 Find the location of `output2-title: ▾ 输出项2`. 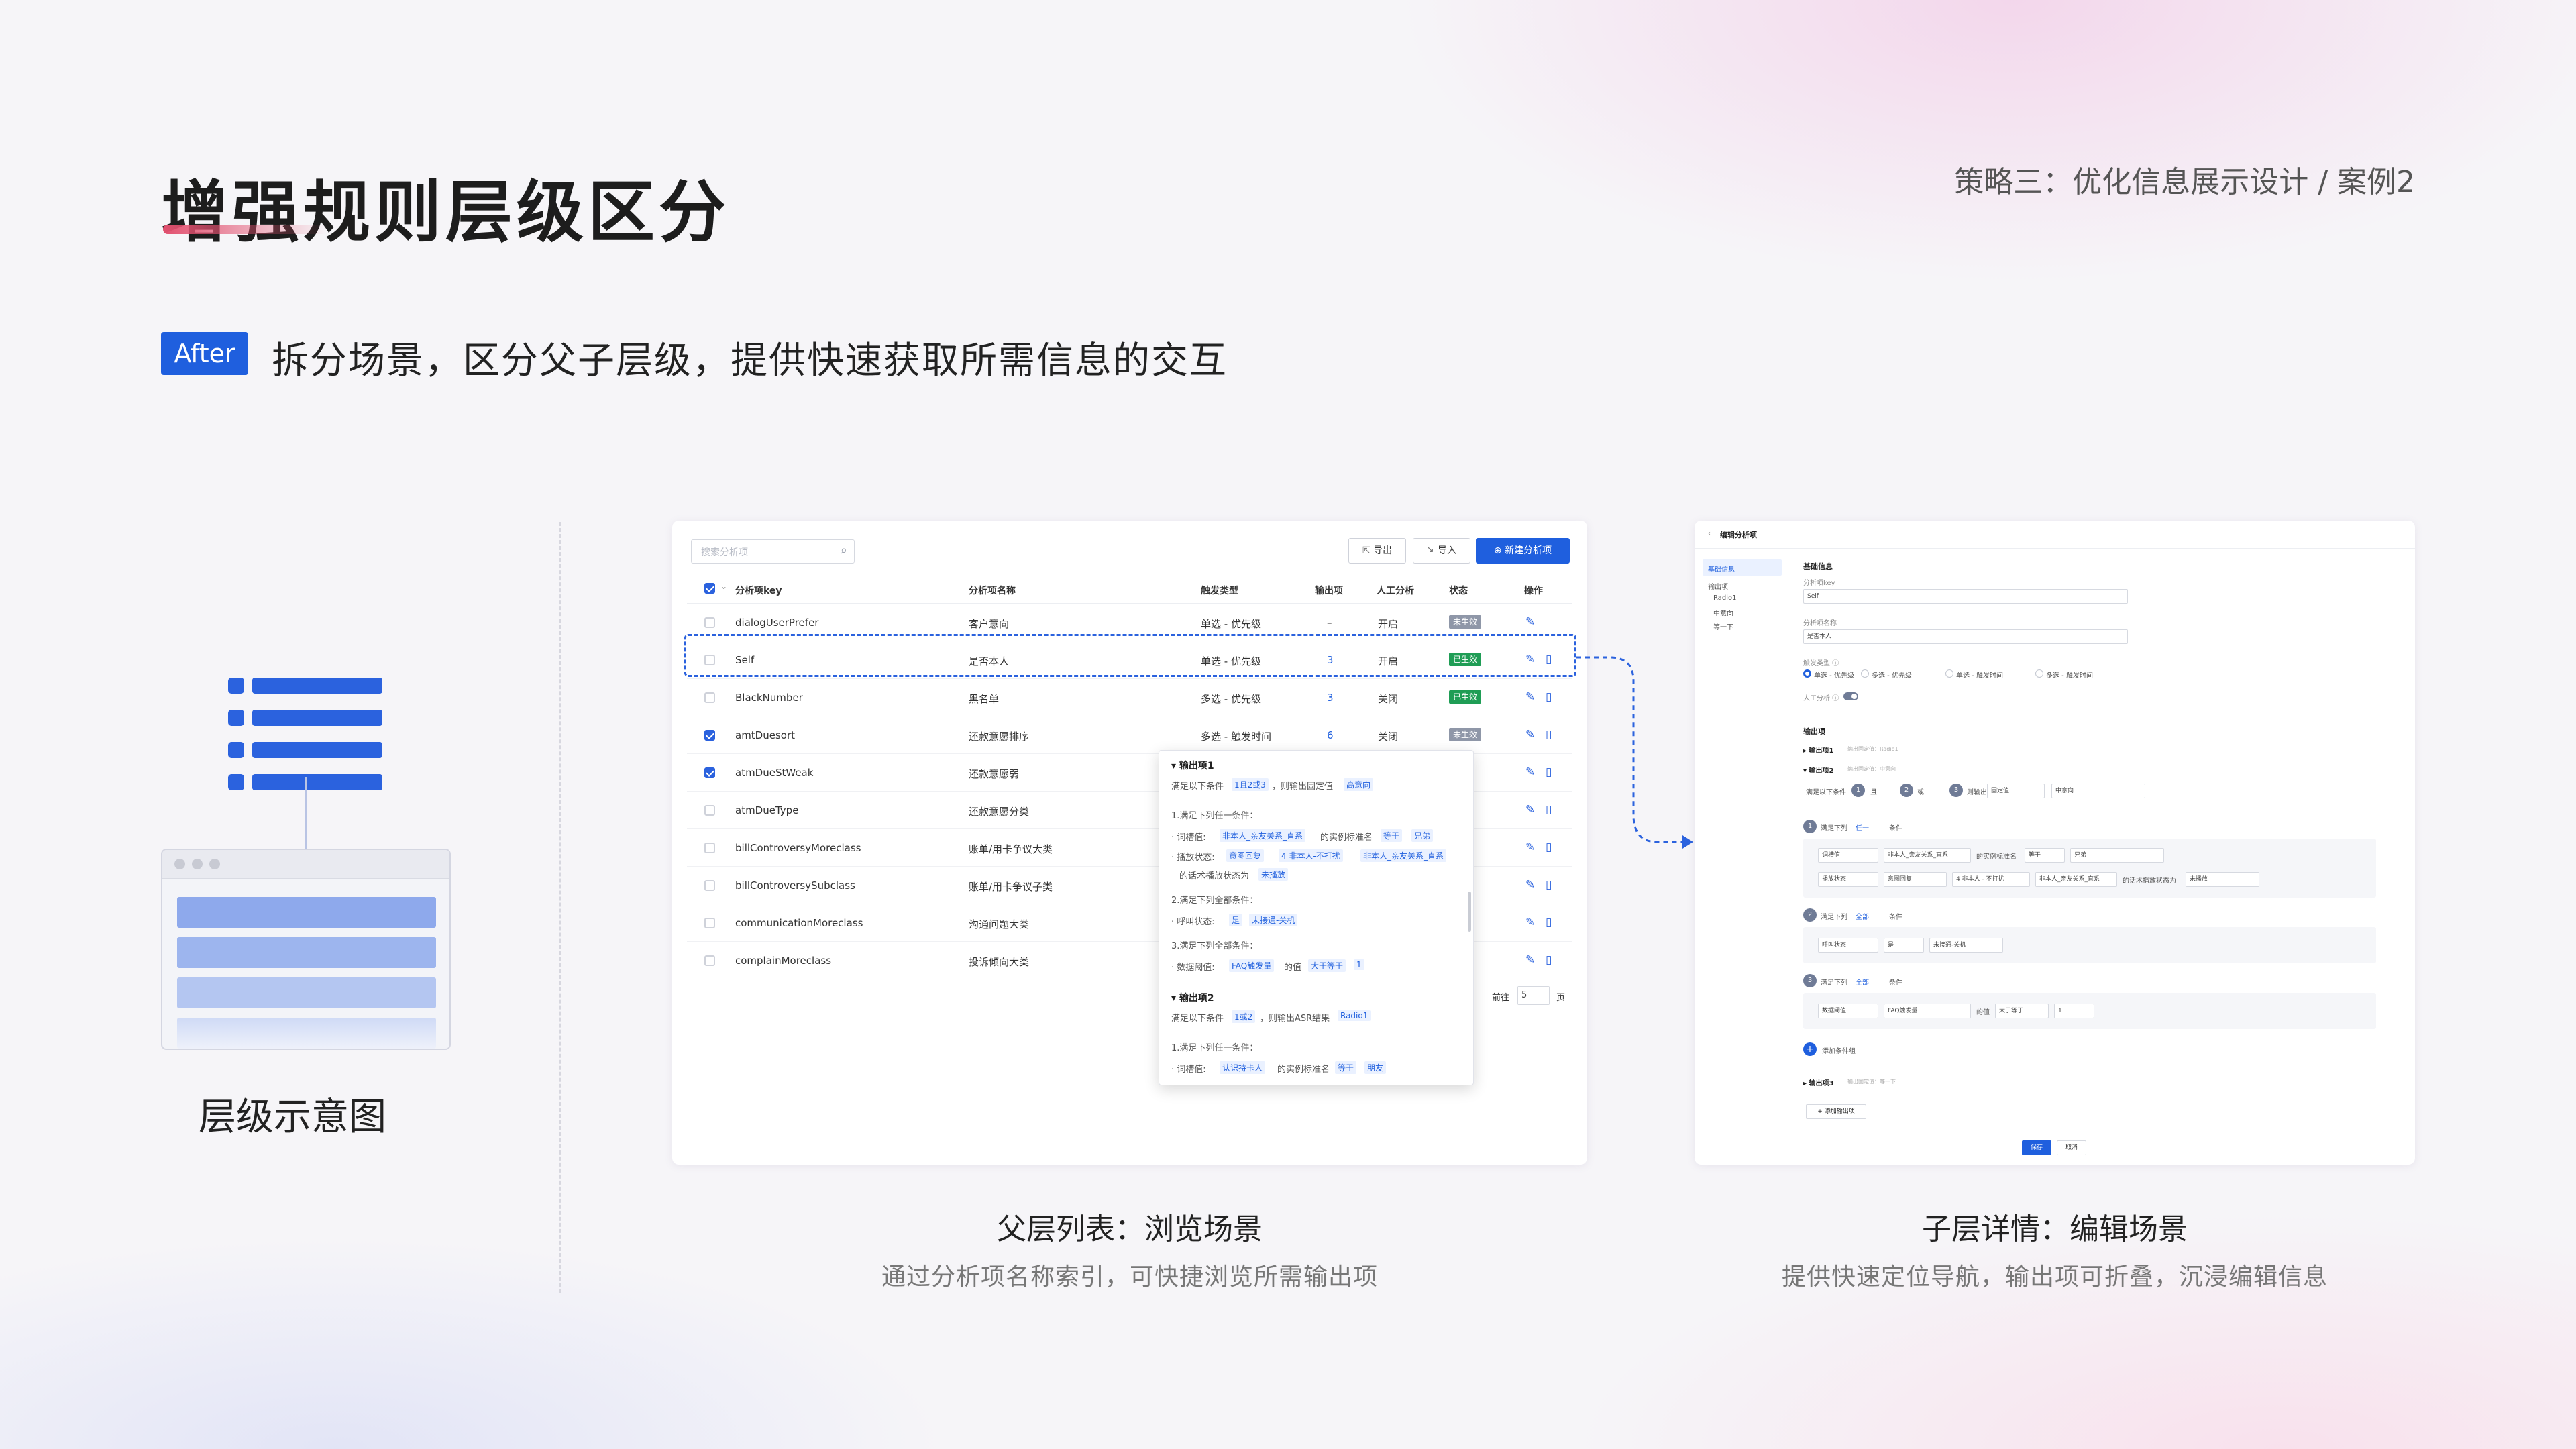

output2-title: ▾ 输出项2 is located at coordinates (1192, 997).